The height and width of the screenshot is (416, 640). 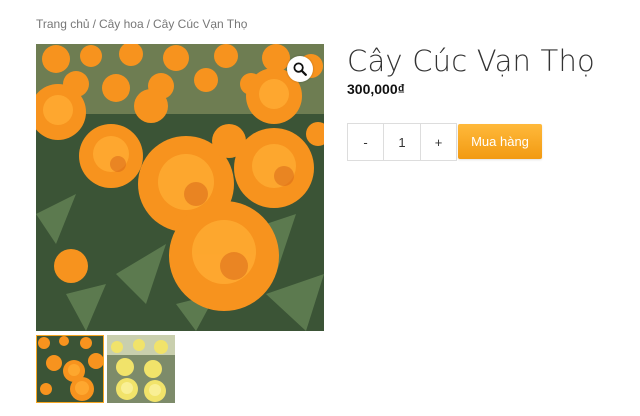 I want to click on add-to-cart-button: Mua hàng, so click(x=500, y=141).